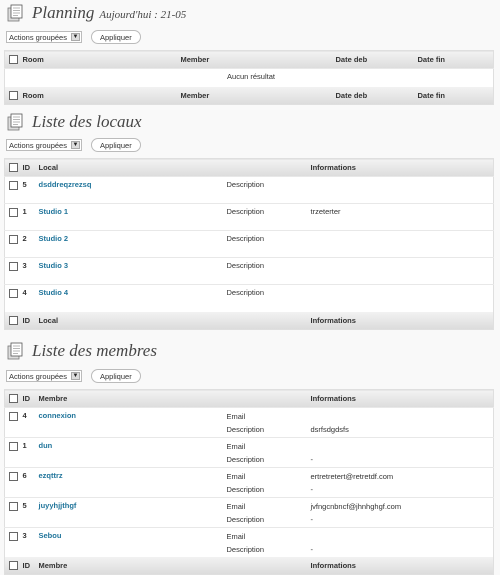  I want to click on locaux-title: Liste des locaux, so click(87, 121).